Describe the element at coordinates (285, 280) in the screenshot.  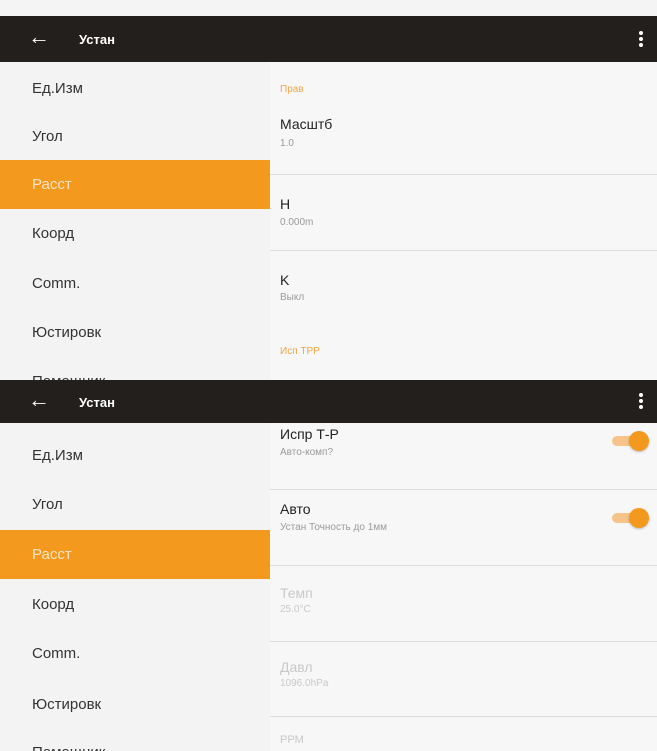
I see `setting-title: K` at that location.